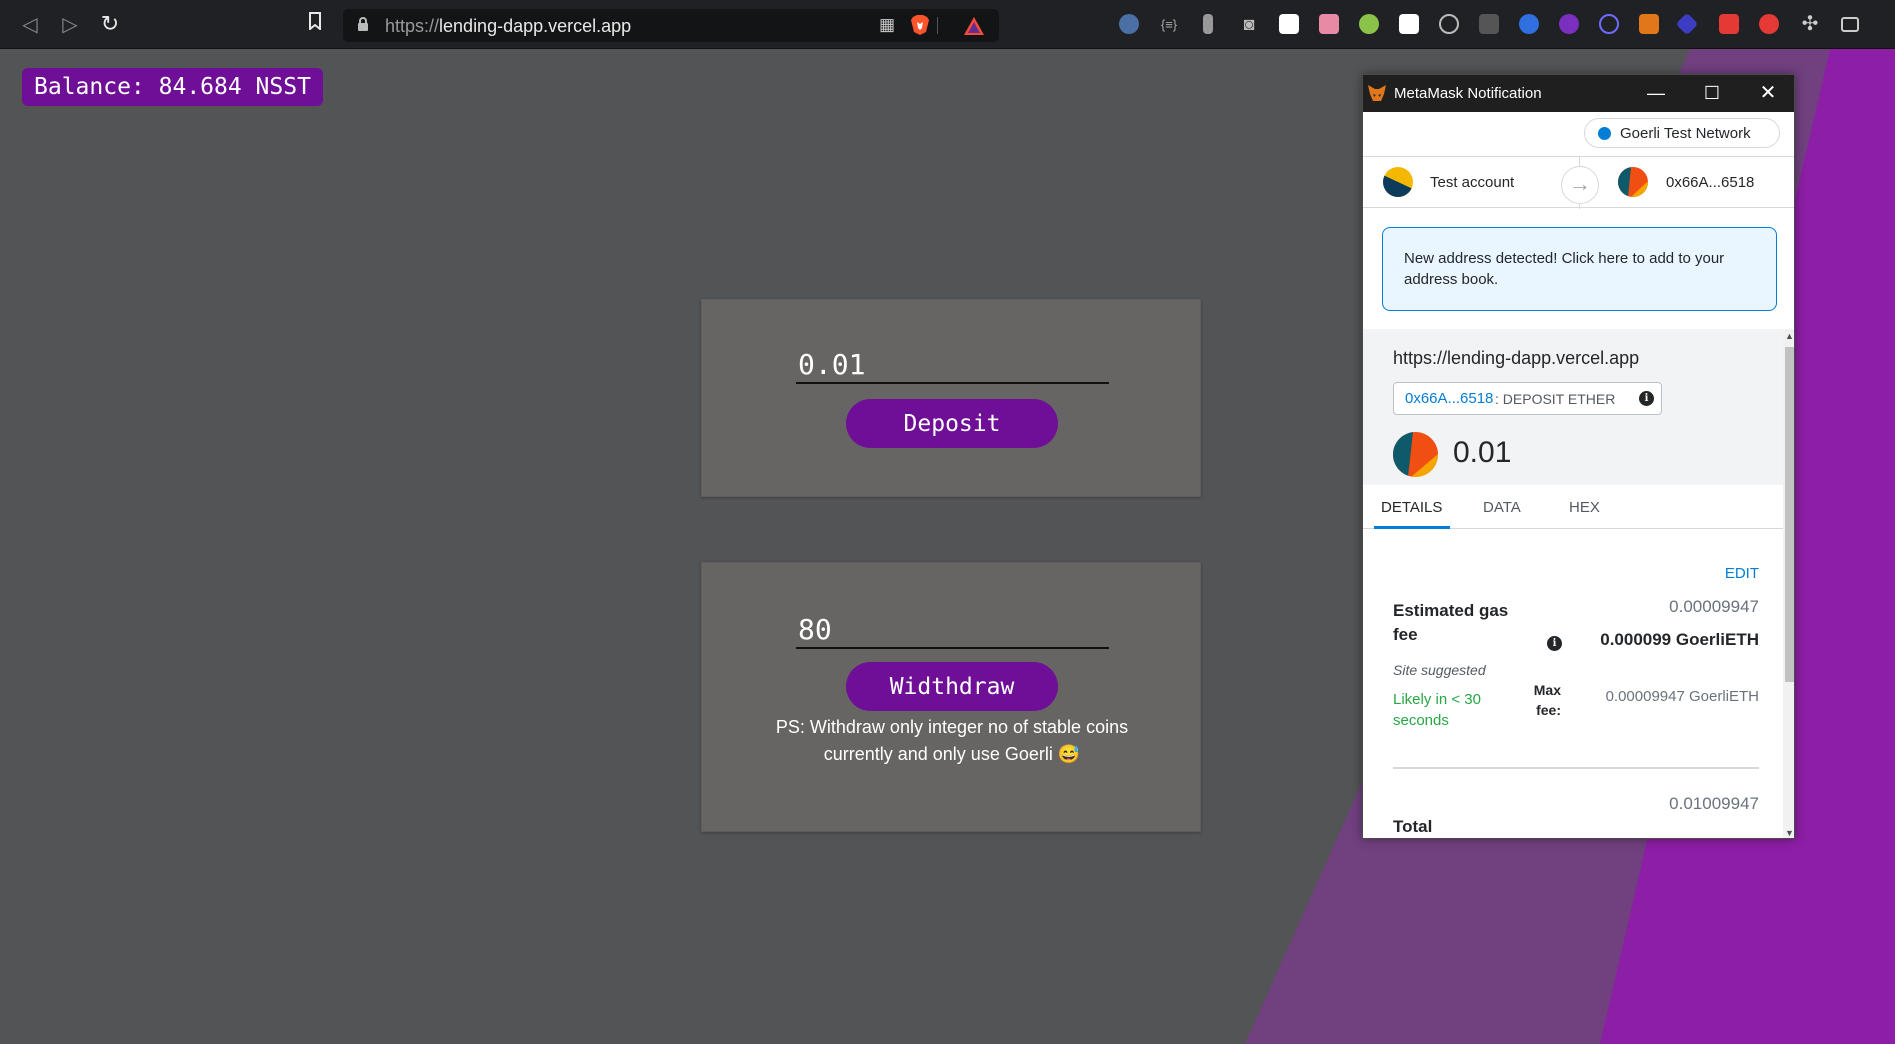  Describe the element at coordinates (937, 25) in the screenshot. I see `url-divider` at that location.